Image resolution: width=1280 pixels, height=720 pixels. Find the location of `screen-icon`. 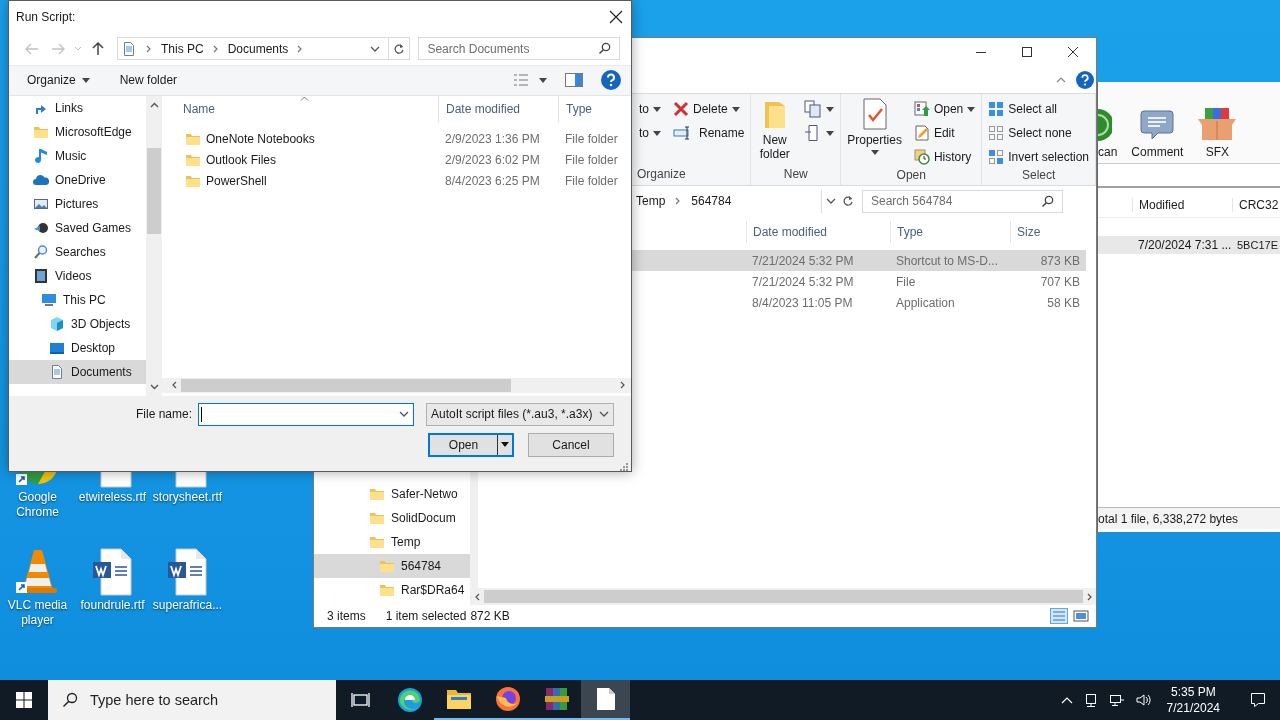

screen-icon is located at coordinates (57, 348).